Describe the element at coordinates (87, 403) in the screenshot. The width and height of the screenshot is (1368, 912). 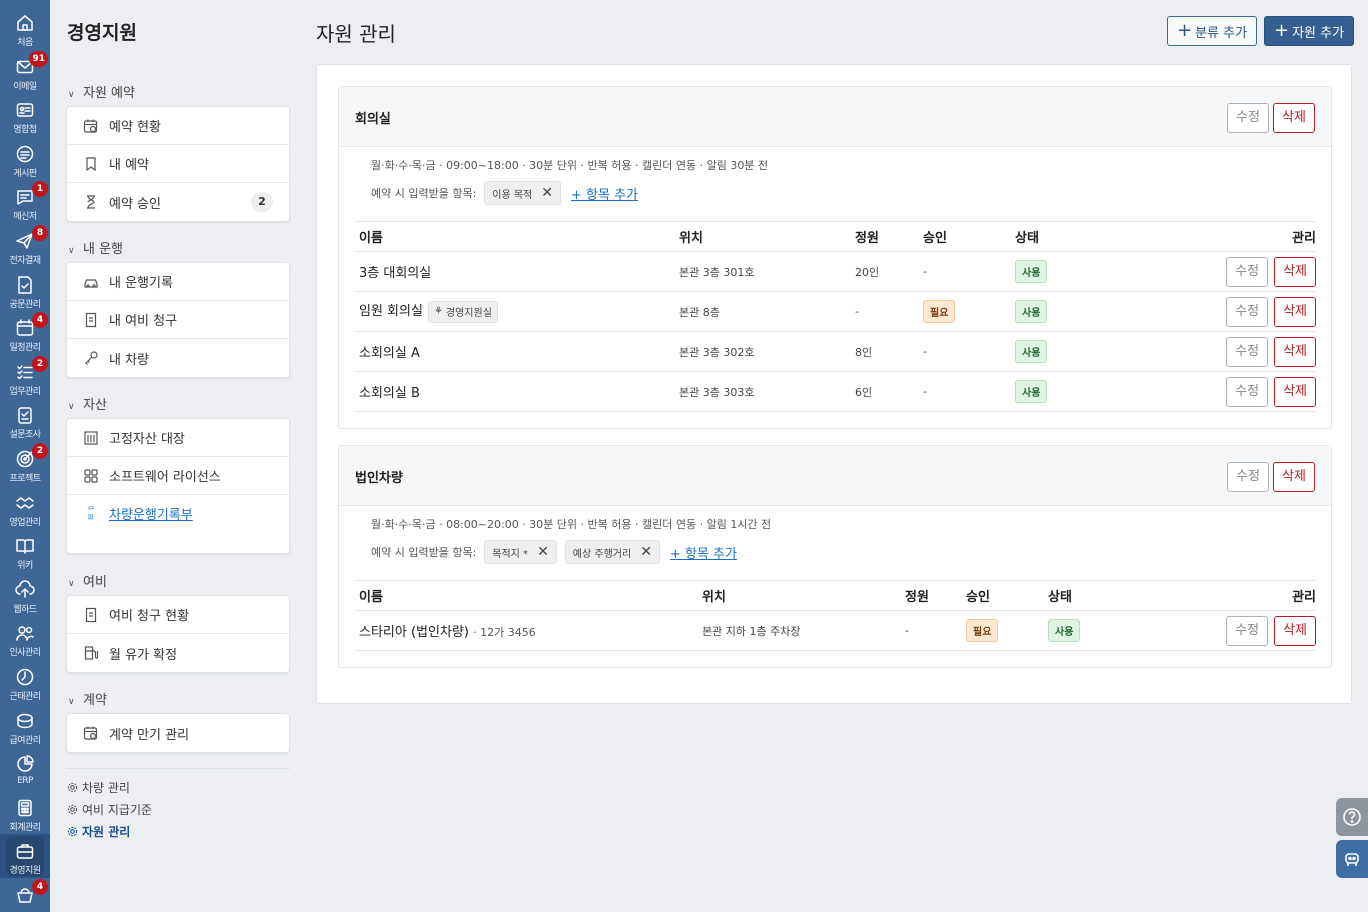
I see `section-header-assets: ∨ 자산` at that location.